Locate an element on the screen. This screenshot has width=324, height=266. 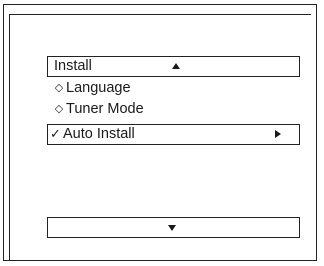
submenu-arrow-icon is located at coordinates (278, 134).